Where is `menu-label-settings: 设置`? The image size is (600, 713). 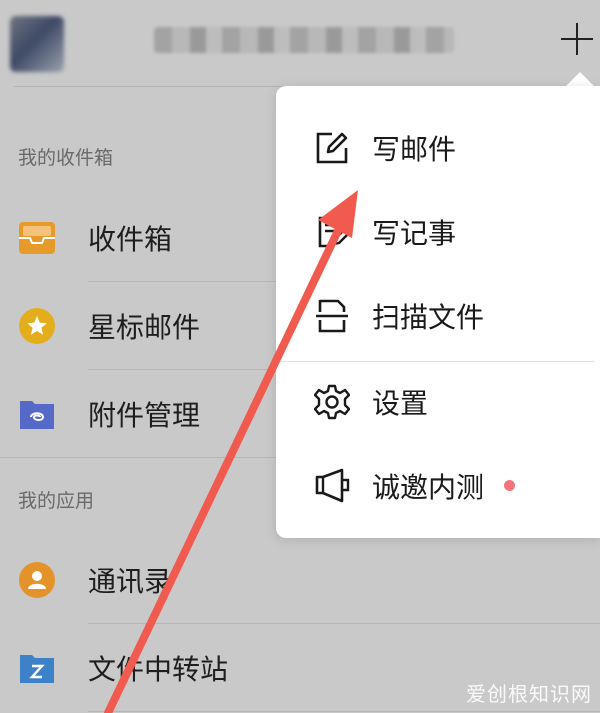
menu-label-settings: 设置 is located at coordinates (400, 403).